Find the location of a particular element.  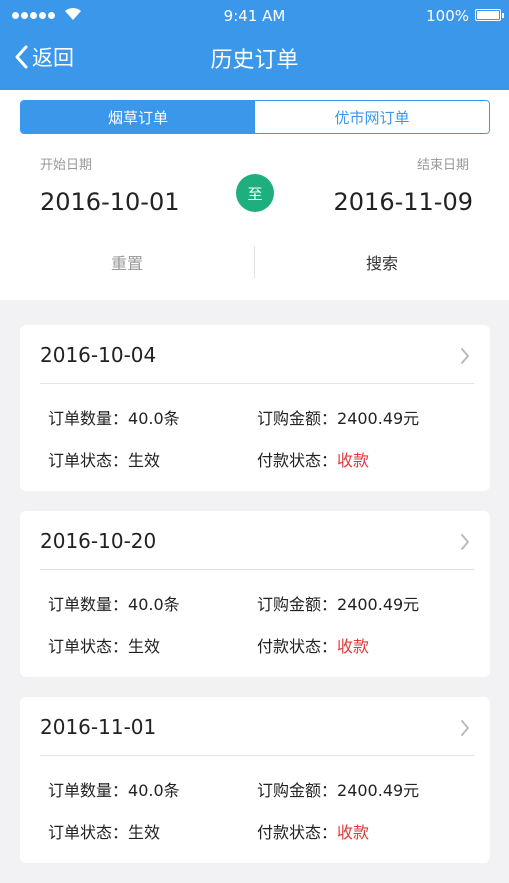

battery-icon is located at coordinates (488, 15).